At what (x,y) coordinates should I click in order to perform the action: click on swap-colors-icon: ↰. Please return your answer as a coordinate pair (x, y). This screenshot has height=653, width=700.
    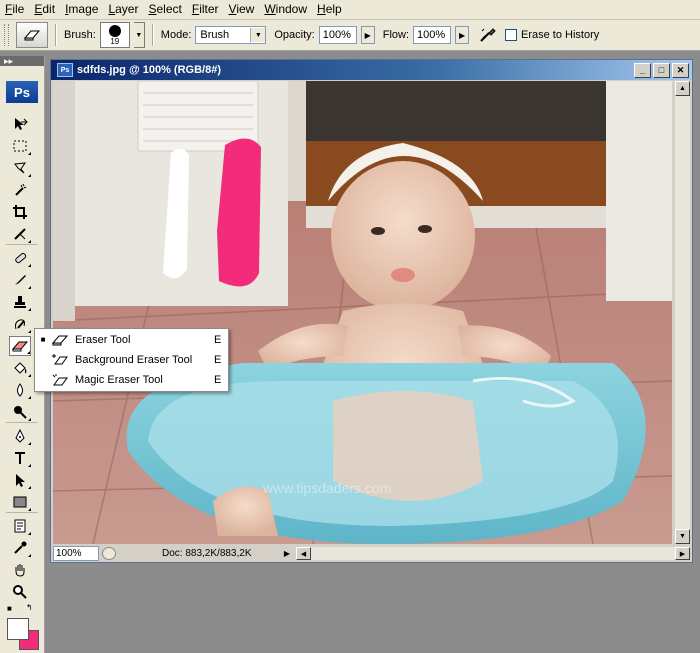
    Looking at the image, I should click on (29, 607).